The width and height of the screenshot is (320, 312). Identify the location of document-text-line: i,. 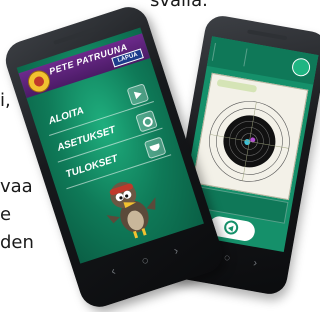
(5, 100).